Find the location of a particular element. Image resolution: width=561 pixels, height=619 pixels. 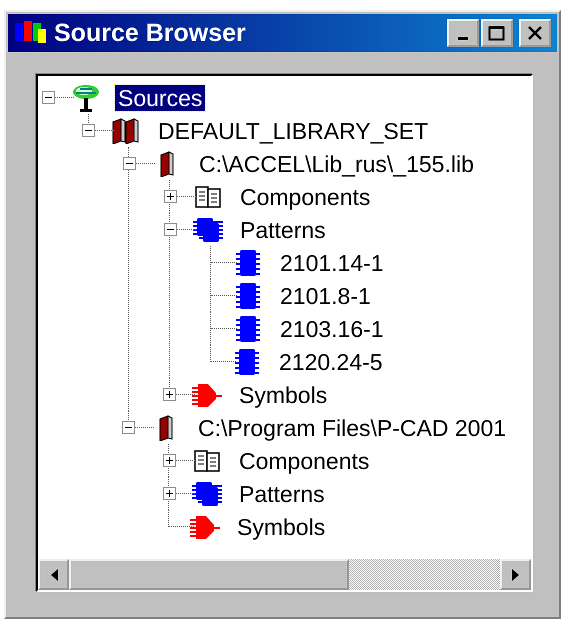

scrollbar-thumb is located at coordinates (209, 574).